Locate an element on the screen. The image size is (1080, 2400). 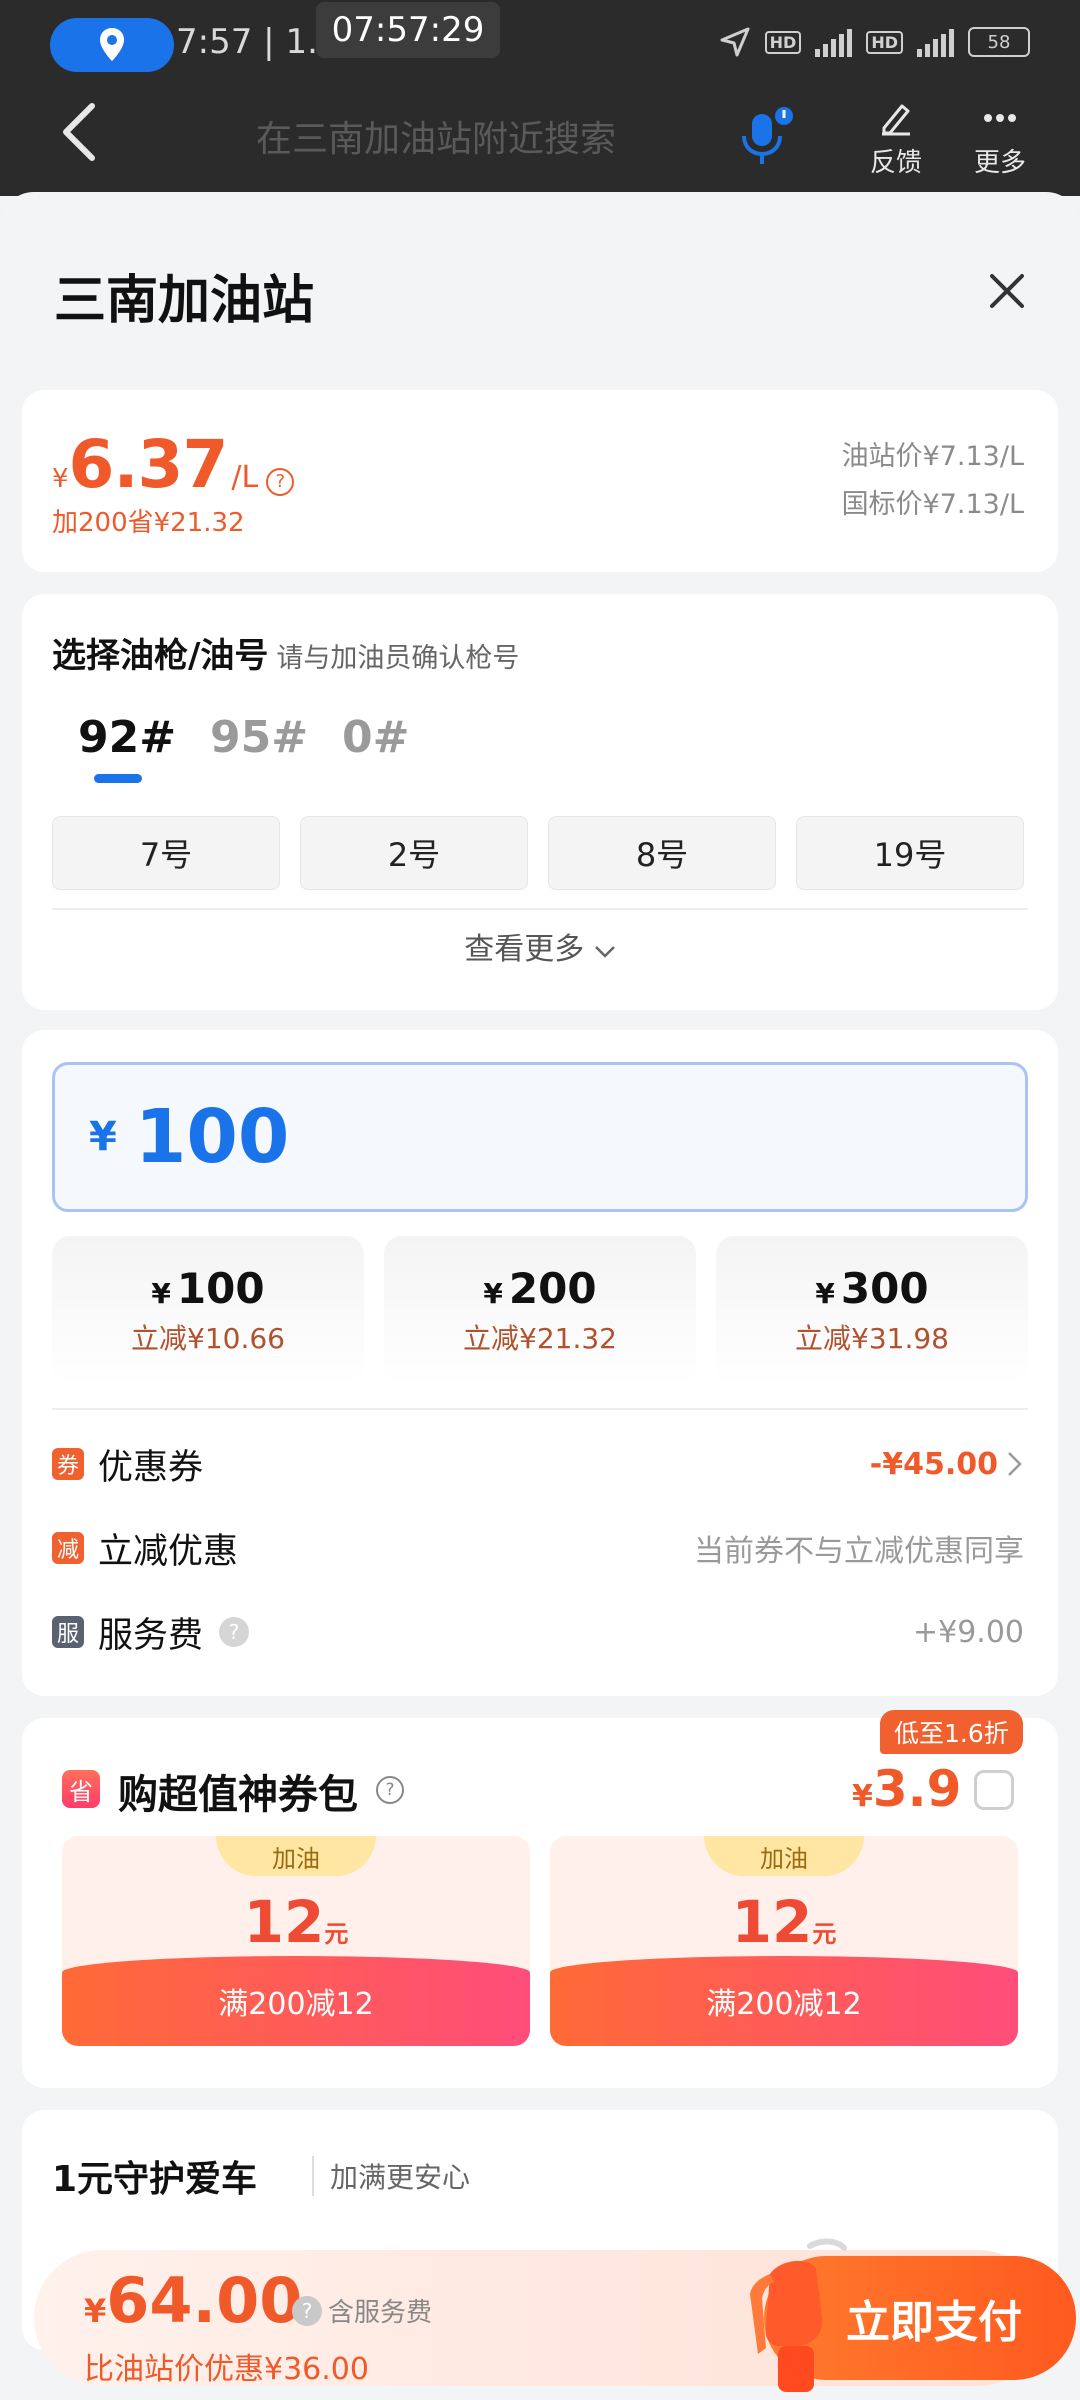
gun-button-7: 7号 is located at coordinates (166, 853).